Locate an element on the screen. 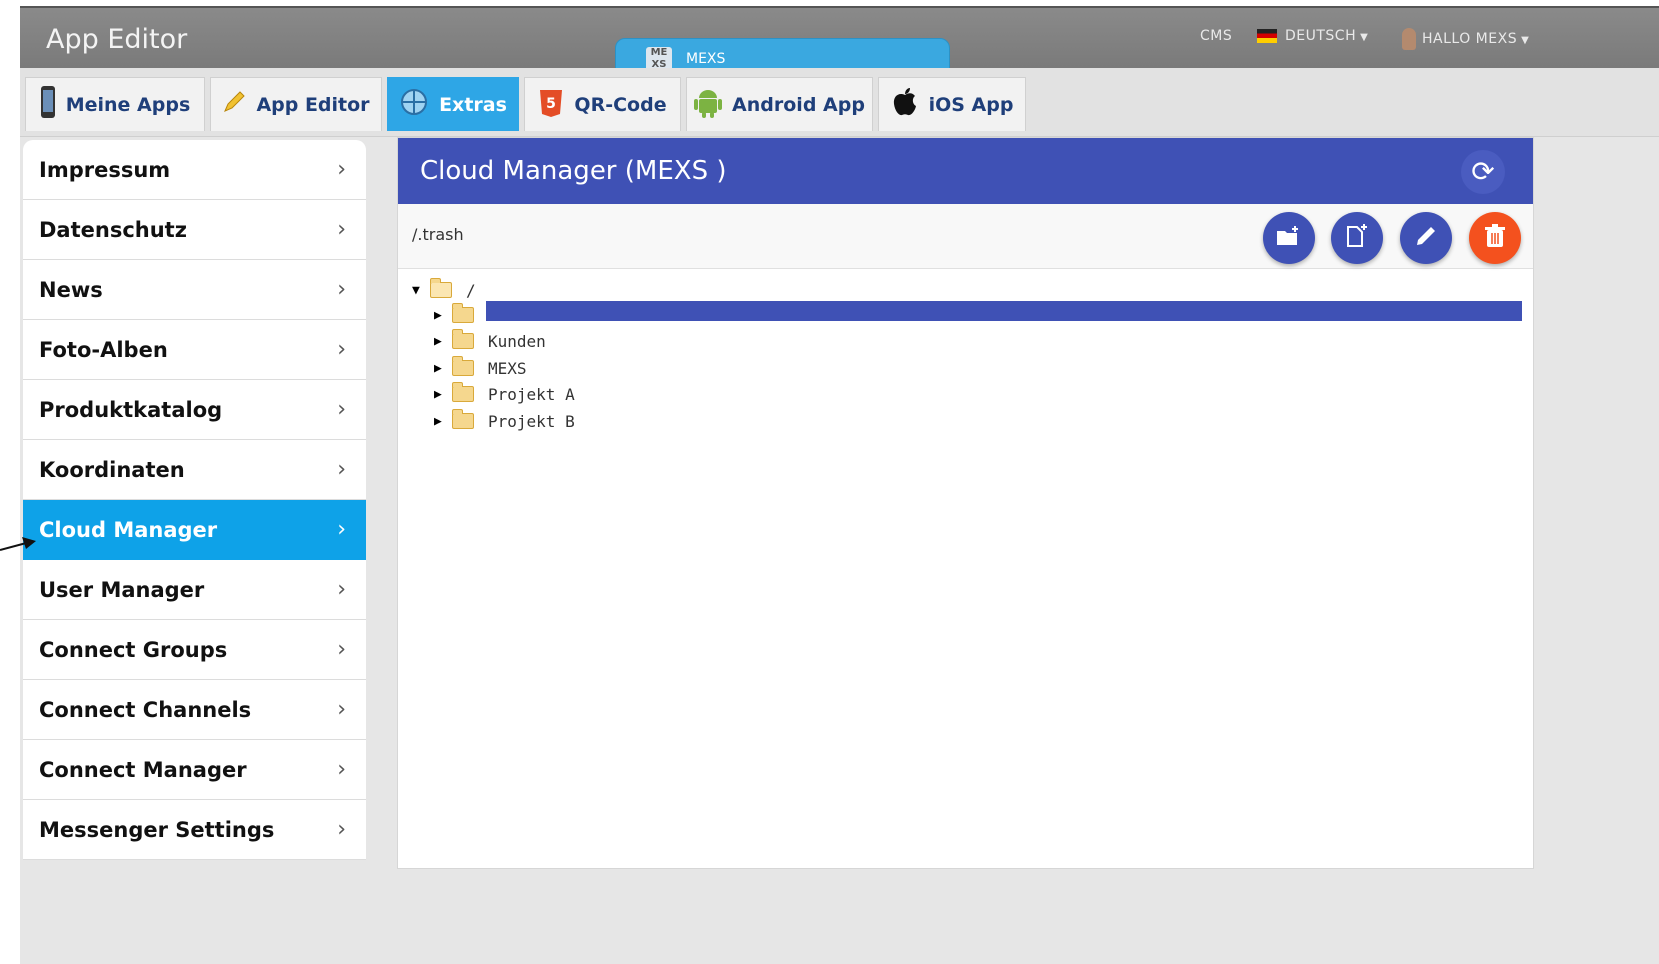  phone-icon is located at coordinates (48, 104).